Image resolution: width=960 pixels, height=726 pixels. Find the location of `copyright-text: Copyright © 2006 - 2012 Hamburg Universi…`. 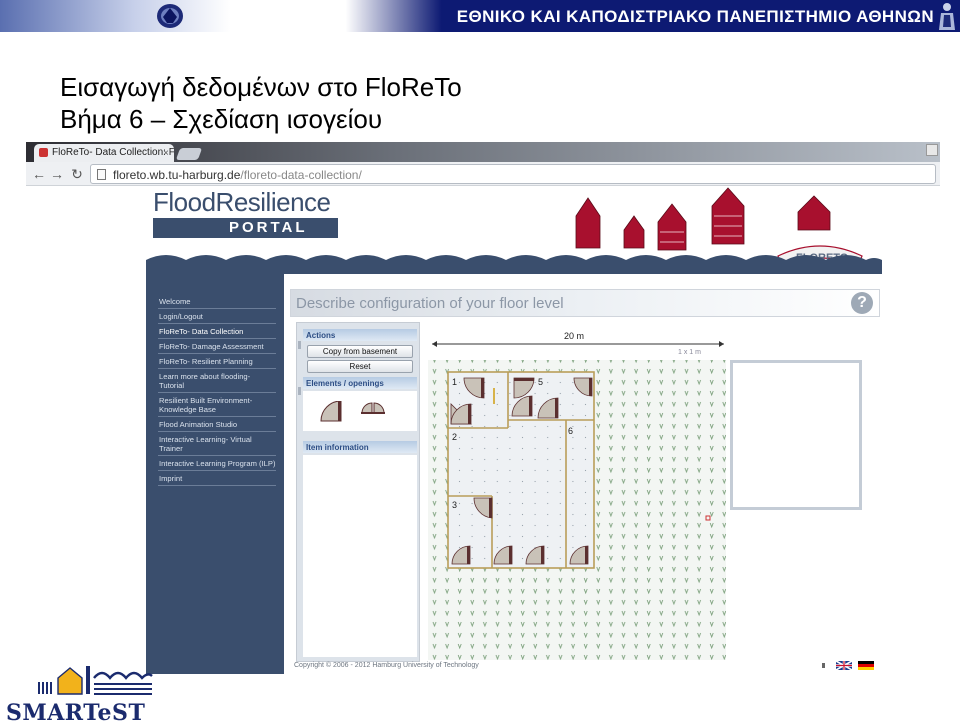

copyright-text: Copyright © 2006 - 2012 Hamburg Universi… is located at coordinates (386, 665).